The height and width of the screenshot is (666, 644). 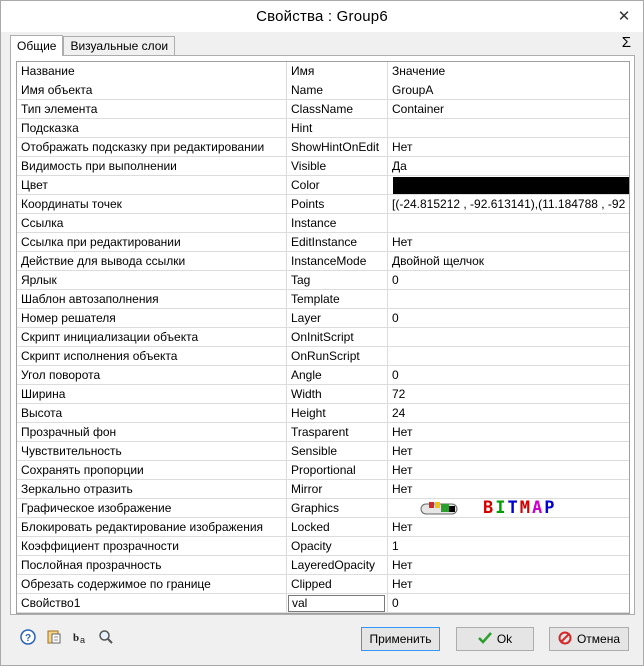 What do you see at coordinates (152, 413) in the screenshot?
I see `property-name-cell: Высота` at bounding box center [152, 413].